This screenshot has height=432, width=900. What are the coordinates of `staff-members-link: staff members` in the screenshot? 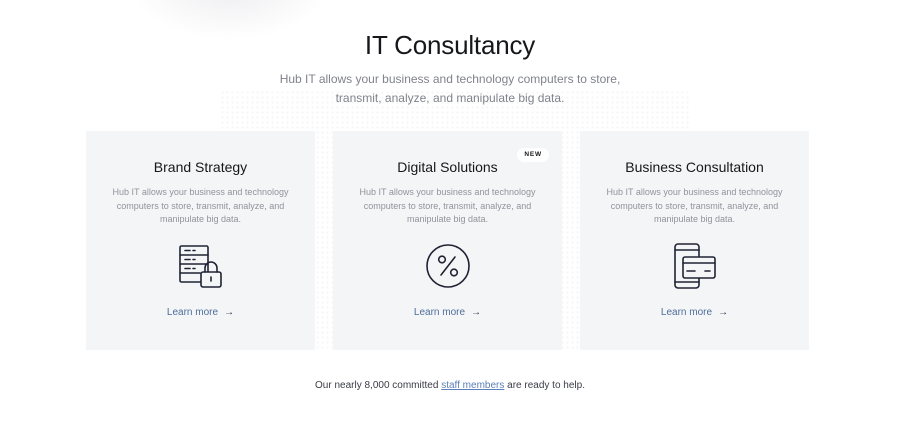 It's located at (472, 385).